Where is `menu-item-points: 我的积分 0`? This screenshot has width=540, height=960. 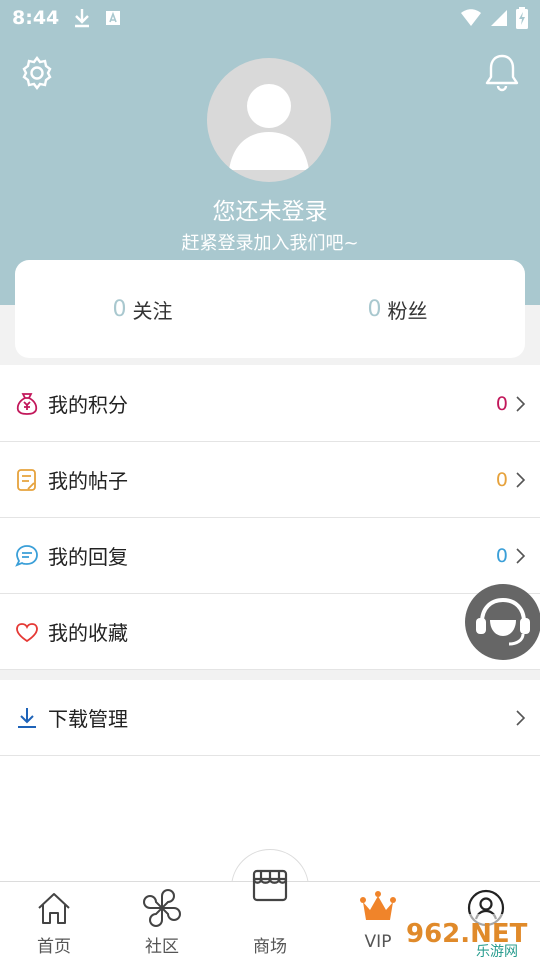
menu-item-points: 我的积分 0 is located at coordinates (270, 404).